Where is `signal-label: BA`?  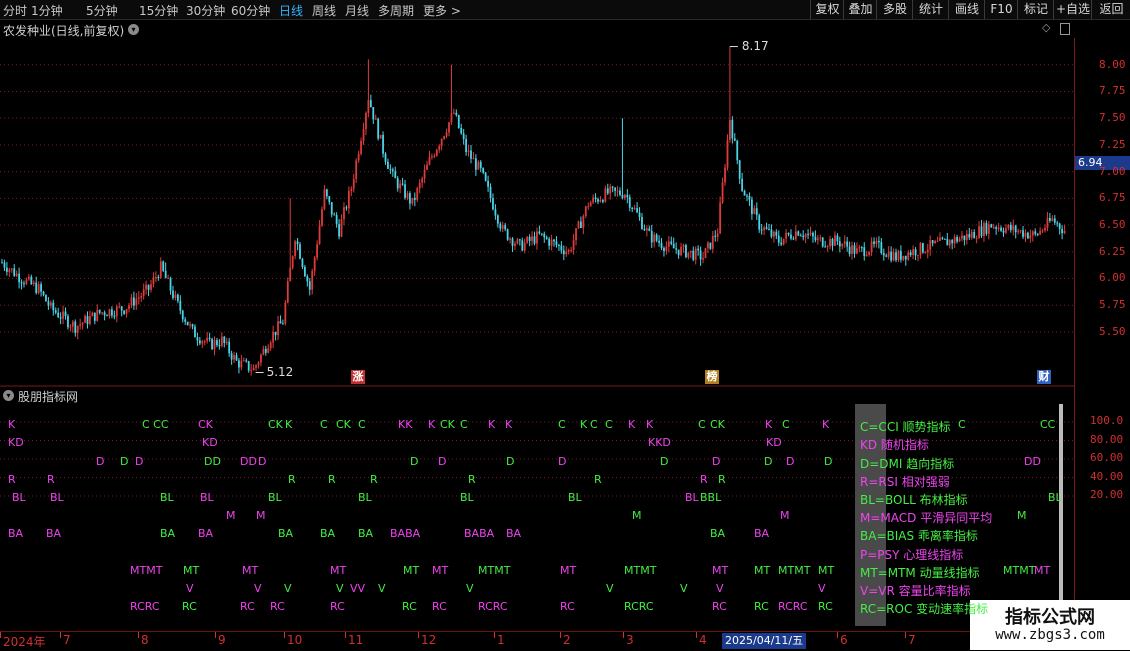 signal-label: BA is located at coordinates (286, 533).